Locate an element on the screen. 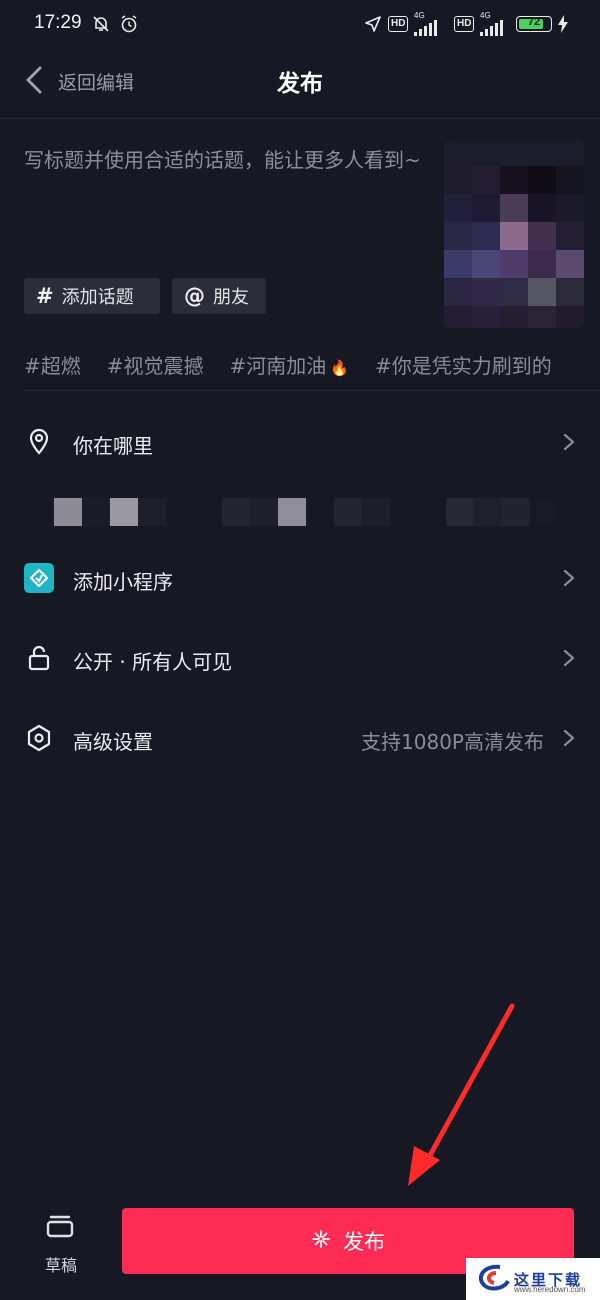 The image size is (600, 1300). mini-program-label: 添加小程序 is located at coordinates (123, 582).